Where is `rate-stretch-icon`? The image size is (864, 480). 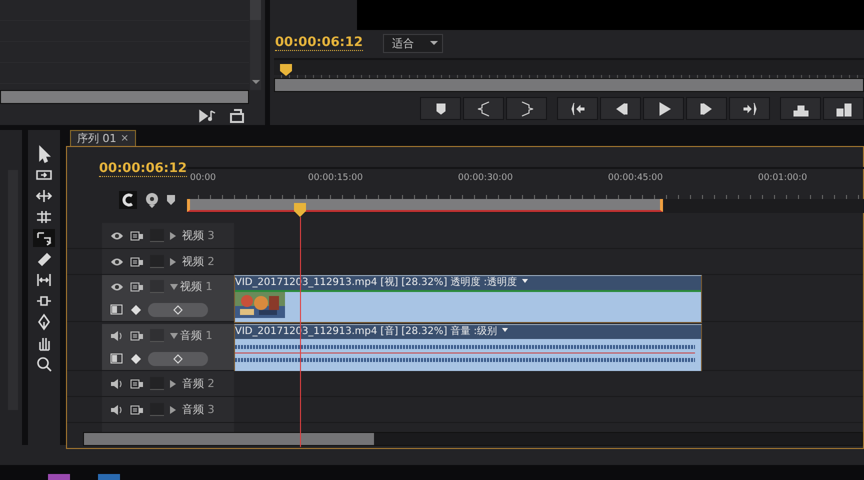
rate-stretch-icon is located at coordinates (44, 238).